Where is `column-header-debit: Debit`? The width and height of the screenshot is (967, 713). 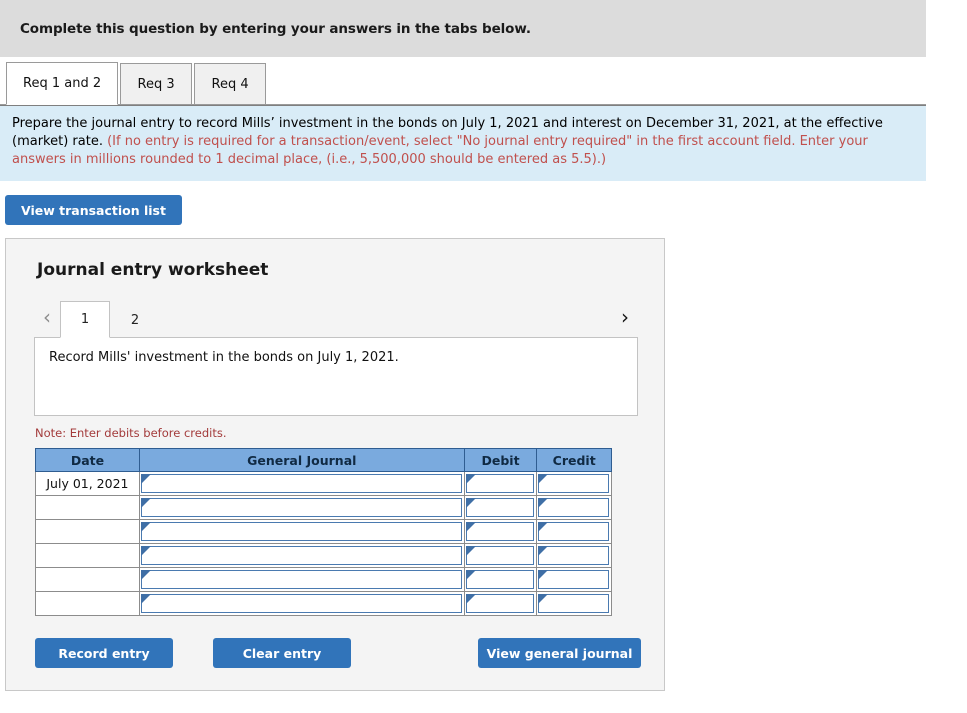 column-header-debit: Debit is located at coordinates (500, 460).